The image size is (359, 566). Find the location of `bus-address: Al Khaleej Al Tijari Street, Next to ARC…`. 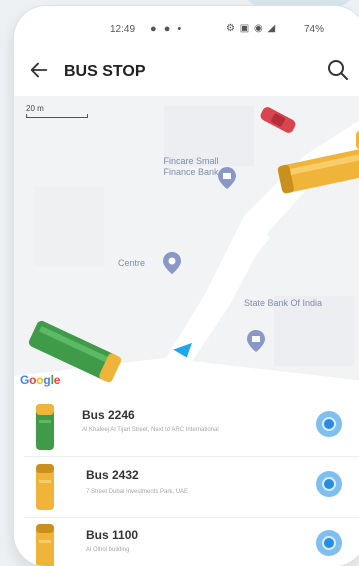

bus-address: Al Khaleej Al Tijari Street, Next to ARC… is located at coordinates (150, 430).